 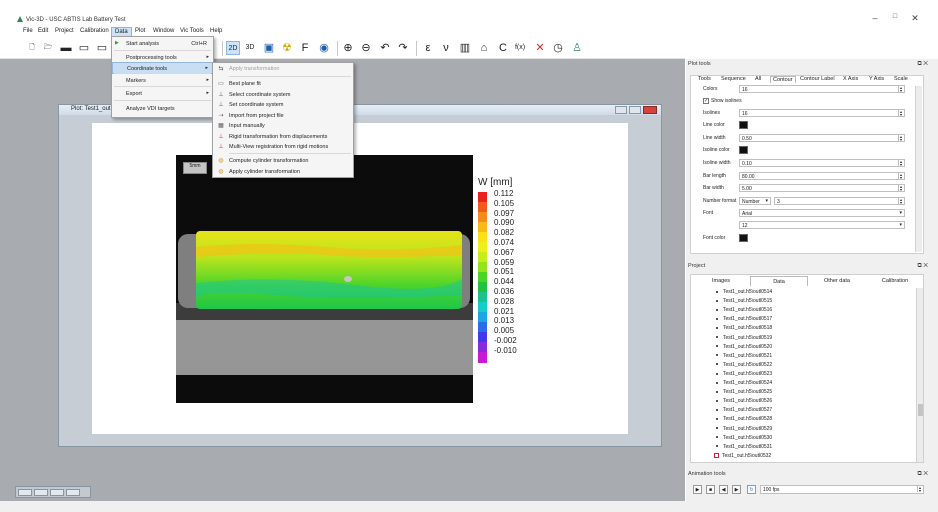 I want to click on coord-menu-item-import-from-project-file: ⇢ Import from project file, so click(x=283, y=116).